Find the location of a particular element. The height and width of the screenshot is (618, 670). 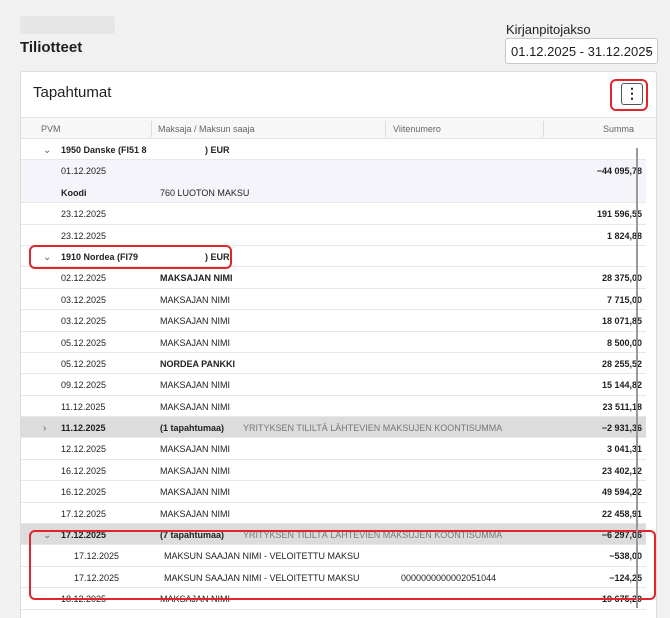

table-row: 17.12.2025 MAKSAJAN NIMI 22 458,91 is located at coordinates (333, 514).